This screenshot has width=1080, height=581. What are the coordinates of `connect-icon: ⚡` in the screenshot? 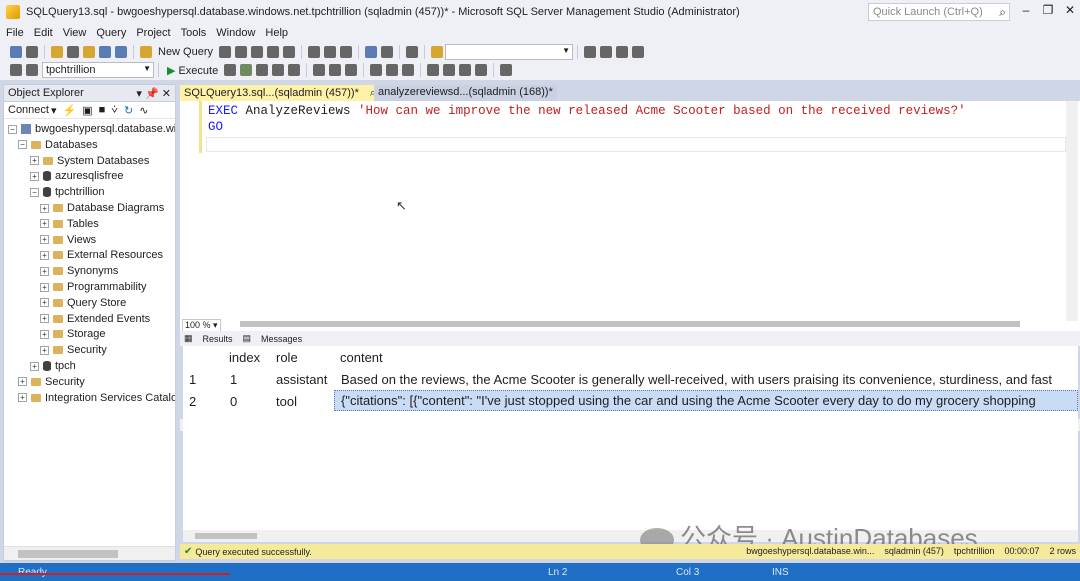 It's located at (70, 110).